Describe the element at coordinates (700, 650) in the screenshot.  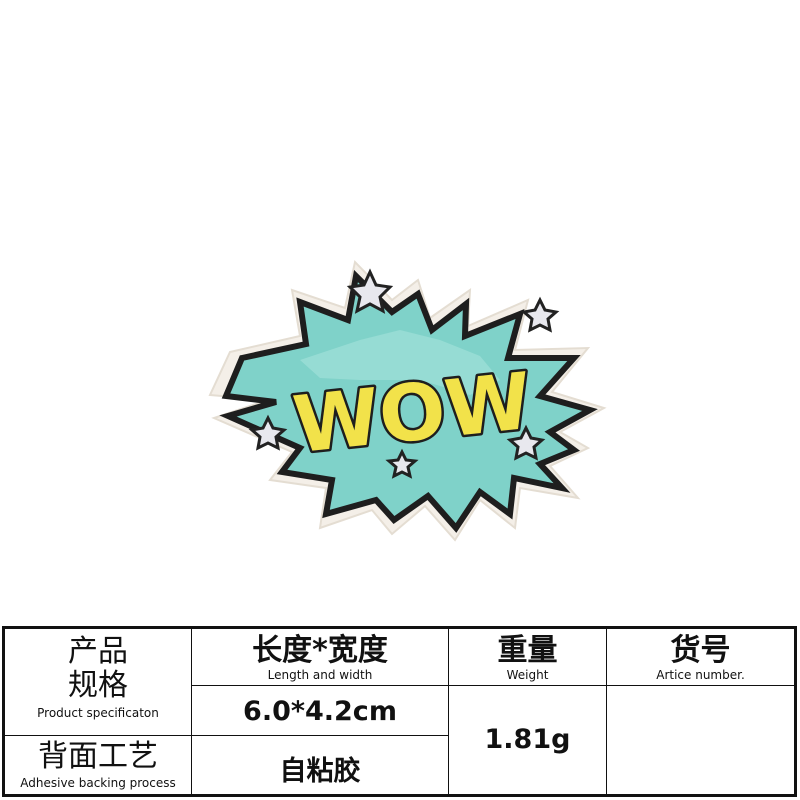
I see `article-label: 货号` at that location.